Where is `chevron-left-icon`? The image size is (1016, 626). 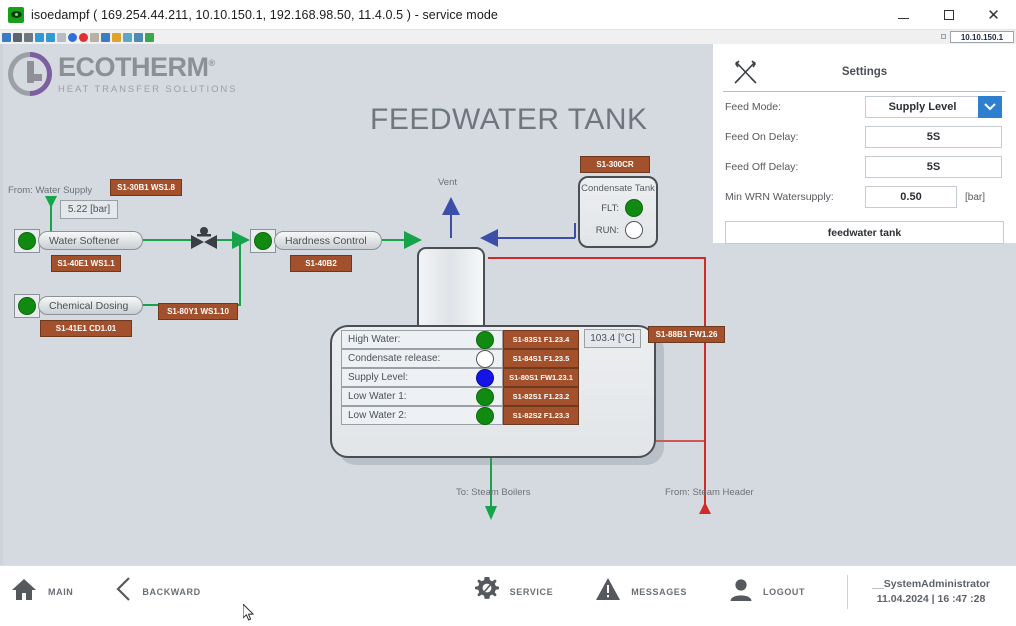
chevron-left-icon is located at coordinates (123, 591).